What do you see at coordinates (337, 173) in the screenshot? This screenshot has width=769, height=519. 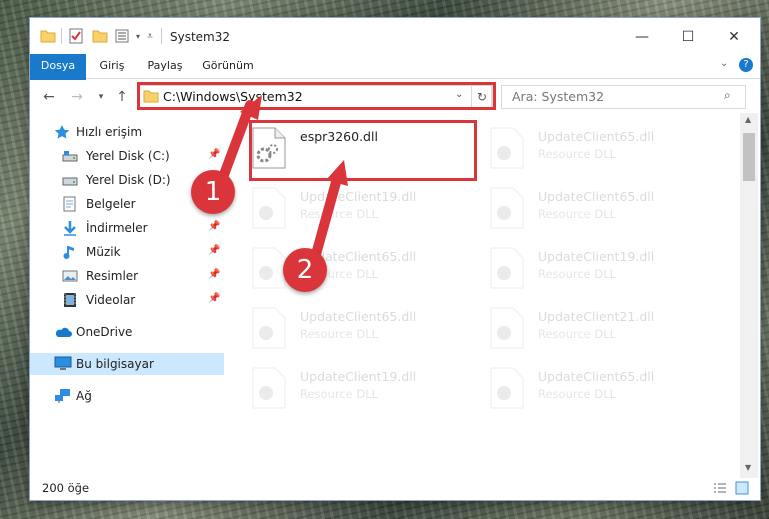 I see `arrow-2-head` at bounding box center [337, 173].